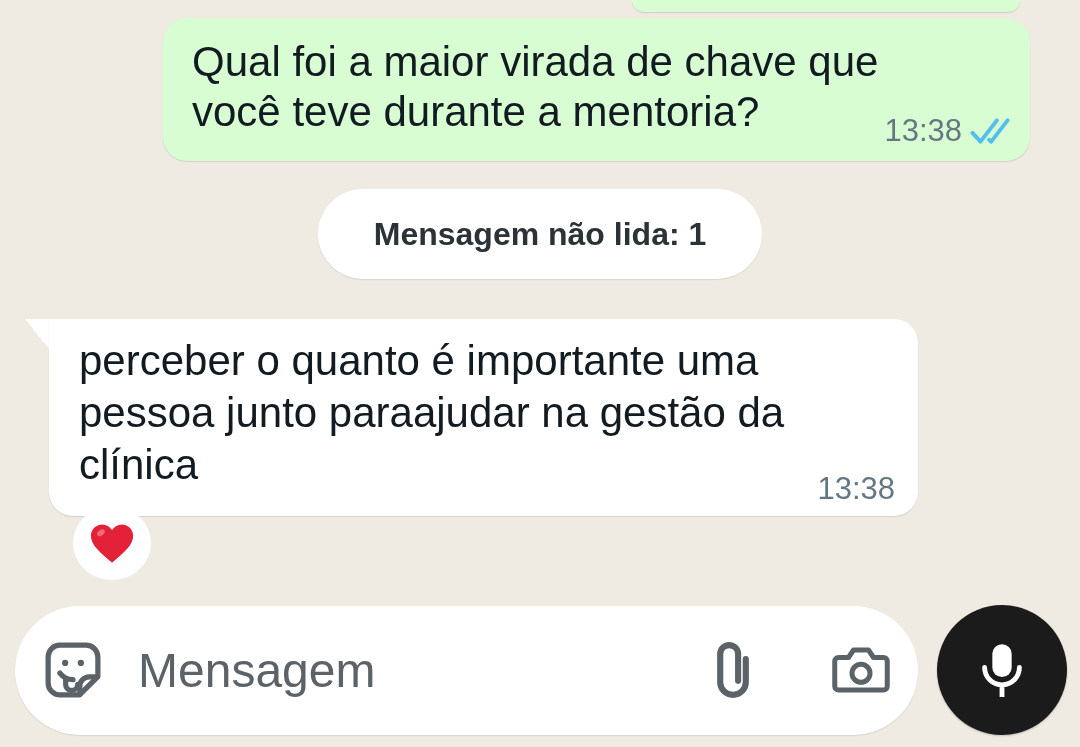 This screenshot has width=1080, height=747. What do you see at coordinates (536, 87) in the screenshot?
I see `message-text: Qual foi a maior virada de chave que você teve durante a mentoria?` at bounding box center [536, 87].